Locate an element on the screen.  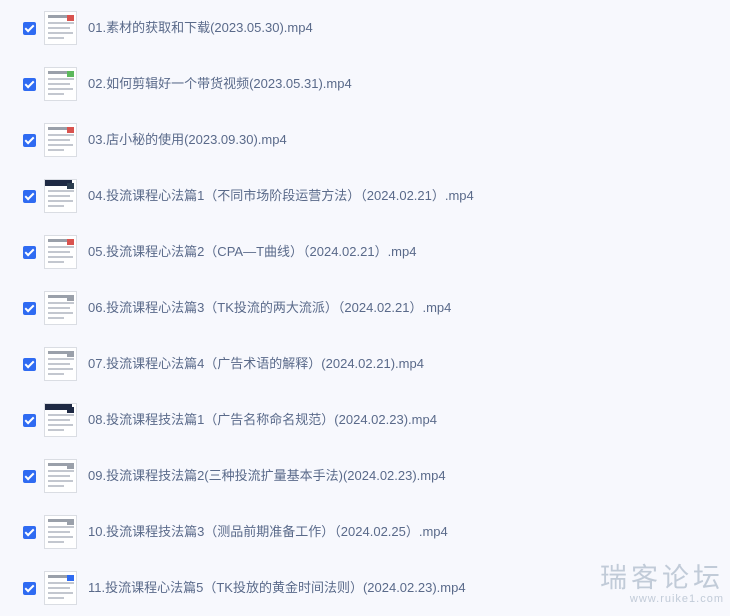
file-row: 11.投流课程心法篇5（TK投放的黄金时间法则）(2024.02.23).mp4 is located at coordinates (365, 588).